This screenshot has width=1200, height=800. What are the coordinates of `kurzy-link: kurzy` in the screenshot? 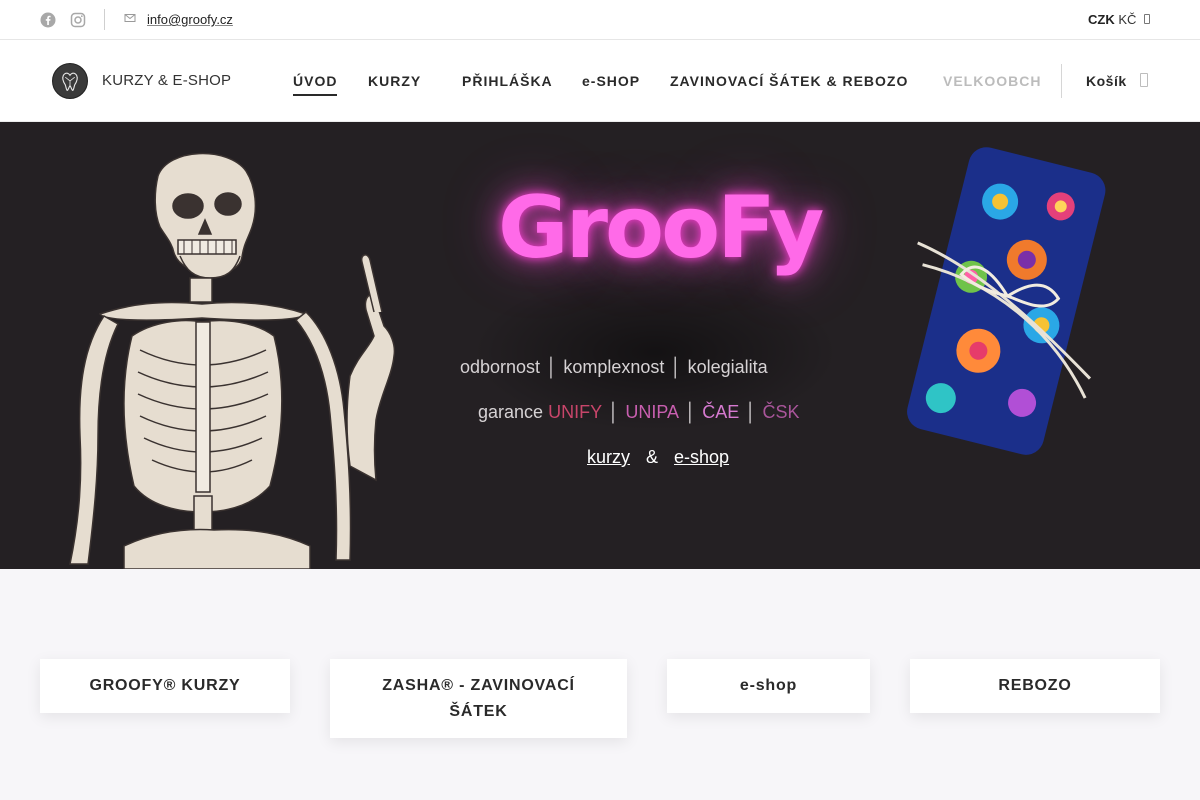 It's located at (608, 457).